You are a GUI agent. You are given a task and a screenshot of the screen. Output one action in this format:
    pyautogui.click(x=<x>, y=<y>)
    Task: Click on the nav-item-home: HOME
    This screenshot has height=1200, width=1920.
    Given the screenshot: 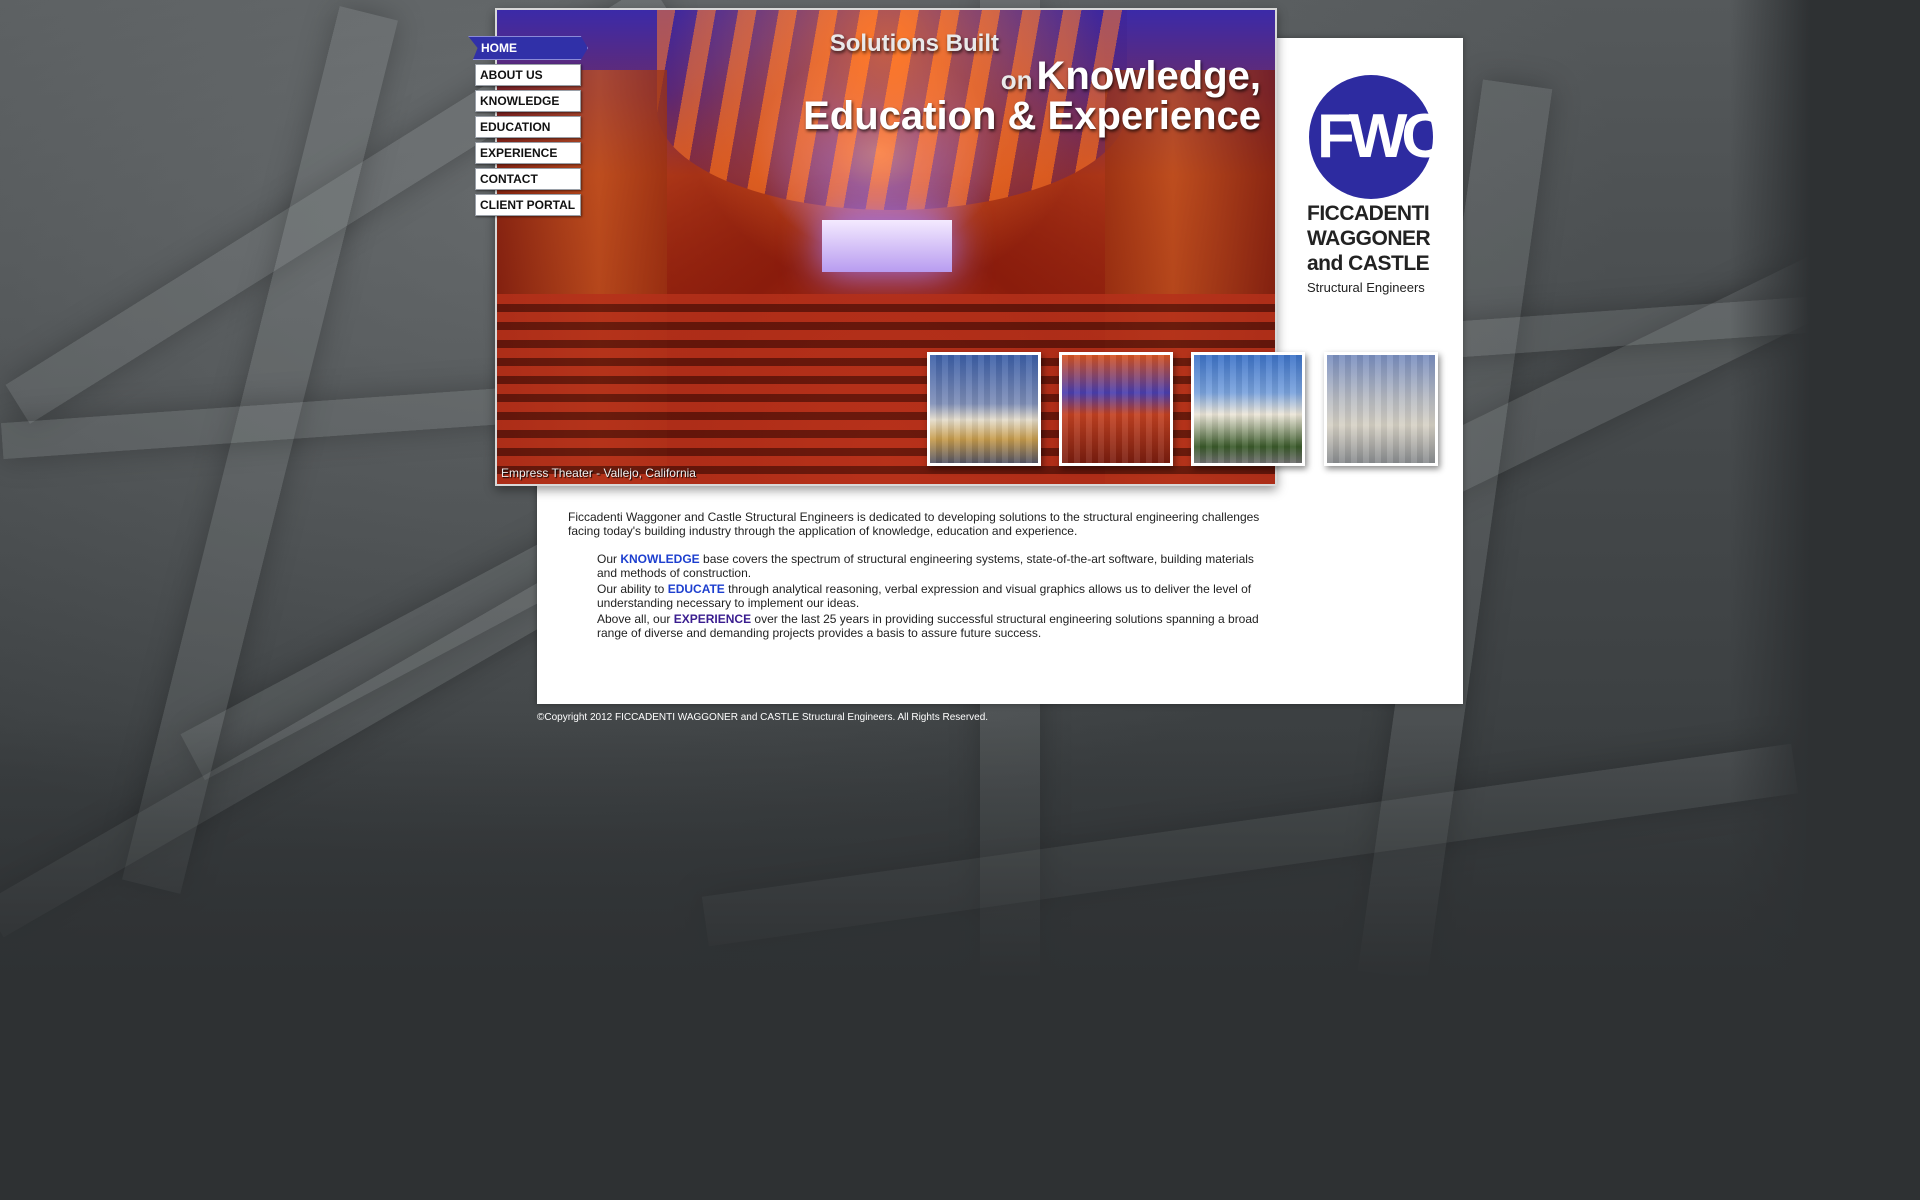 What is the action you would take?
    pyautogui.click(x=528, y=48)
    